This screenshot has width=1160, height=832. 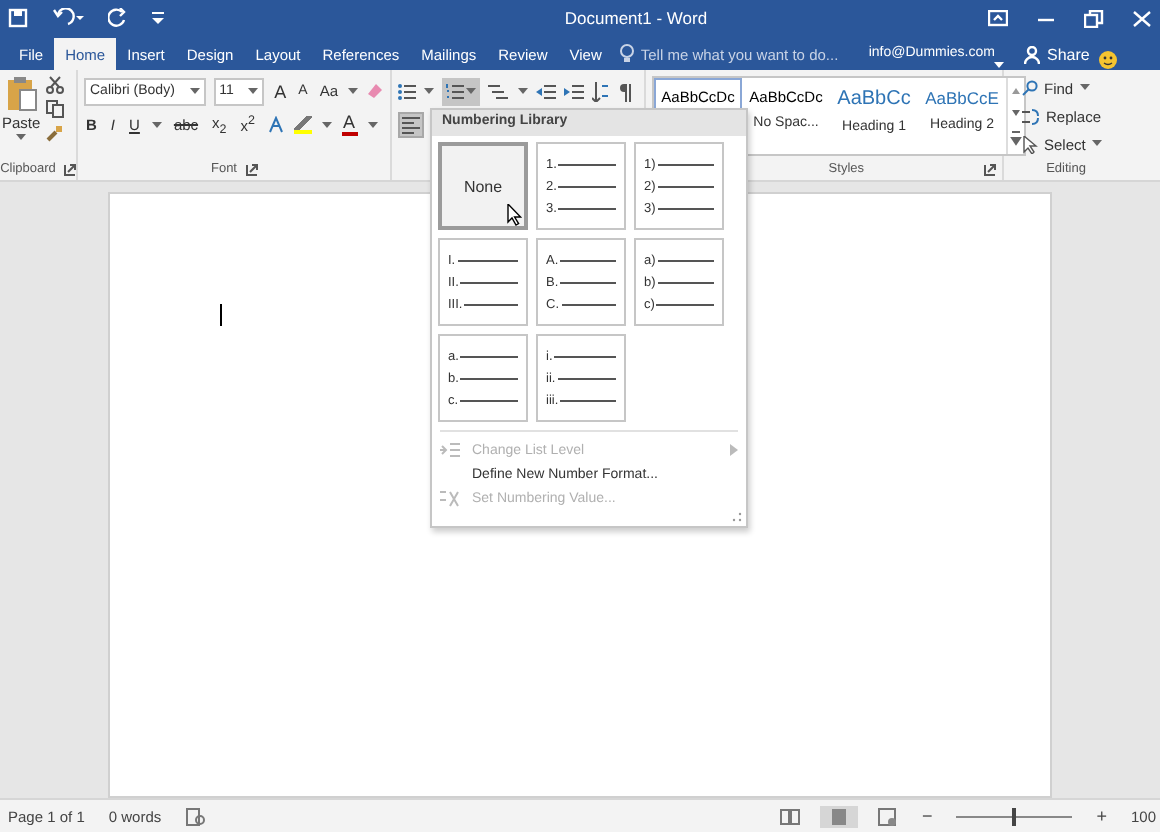 What do you see at coordinates (21, 94) in the screenshot?
I see `clipboard-icon` at bounding box center [21, 94].